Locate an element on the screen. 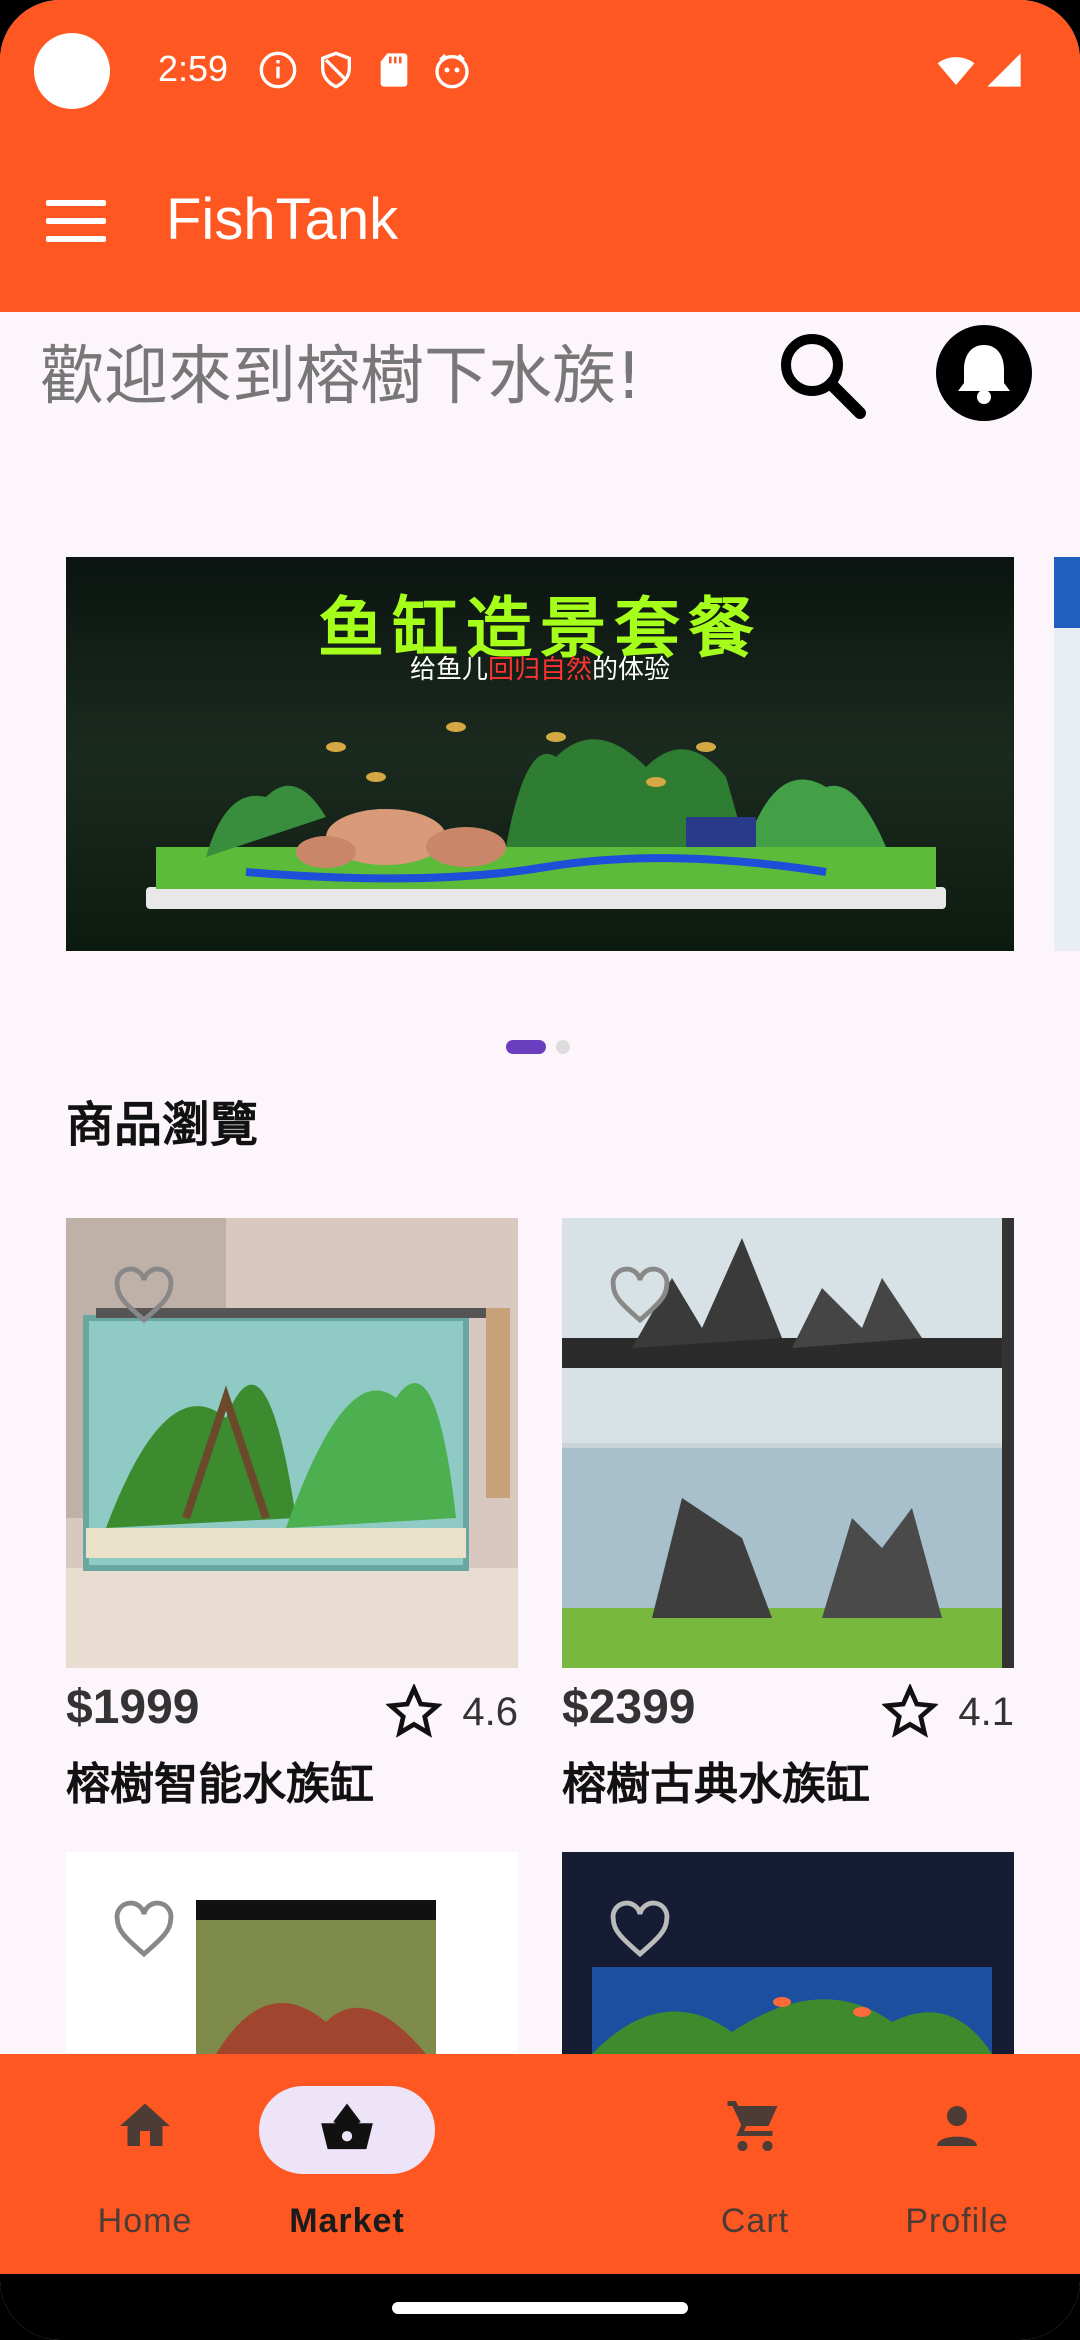  promo-banner: 鱼缸造景套餐 给鱼儿回归自然的体验 is located at coordinates (540, 754).